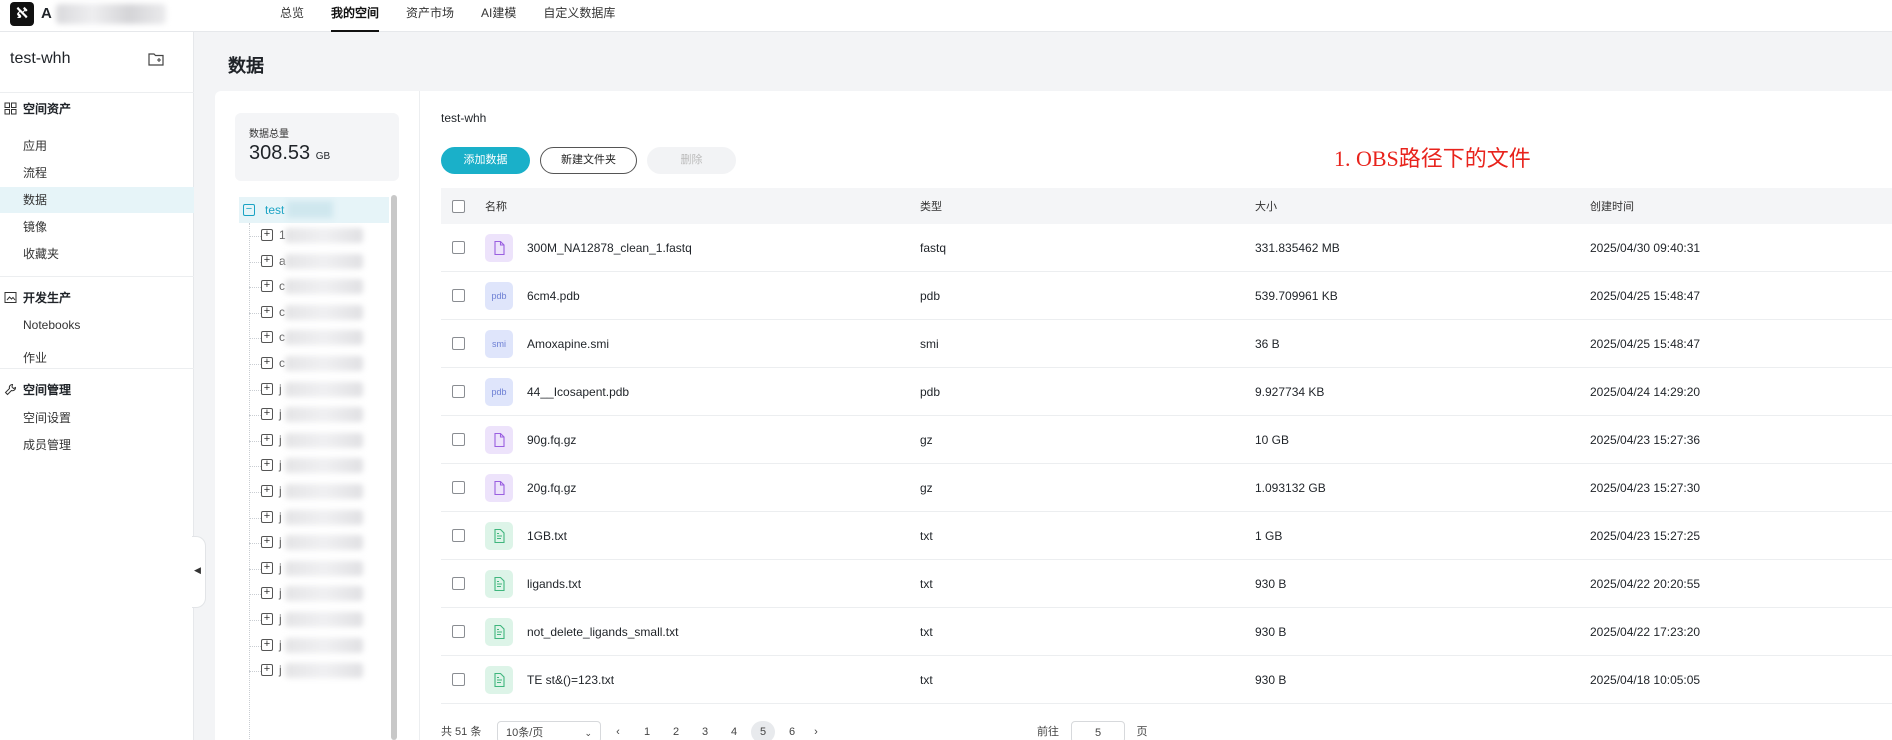  Describe the element at coordinates (430, 16) in the screenshot. I see `nav-asset-market: 资产市场` at that location.